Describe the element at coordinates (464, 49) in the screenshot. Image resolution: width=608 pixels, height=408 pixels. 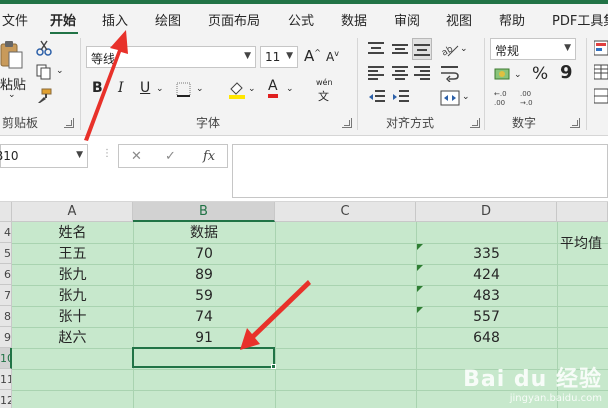
I see `orientation-chevron-down-icon: ⌄` at that location.